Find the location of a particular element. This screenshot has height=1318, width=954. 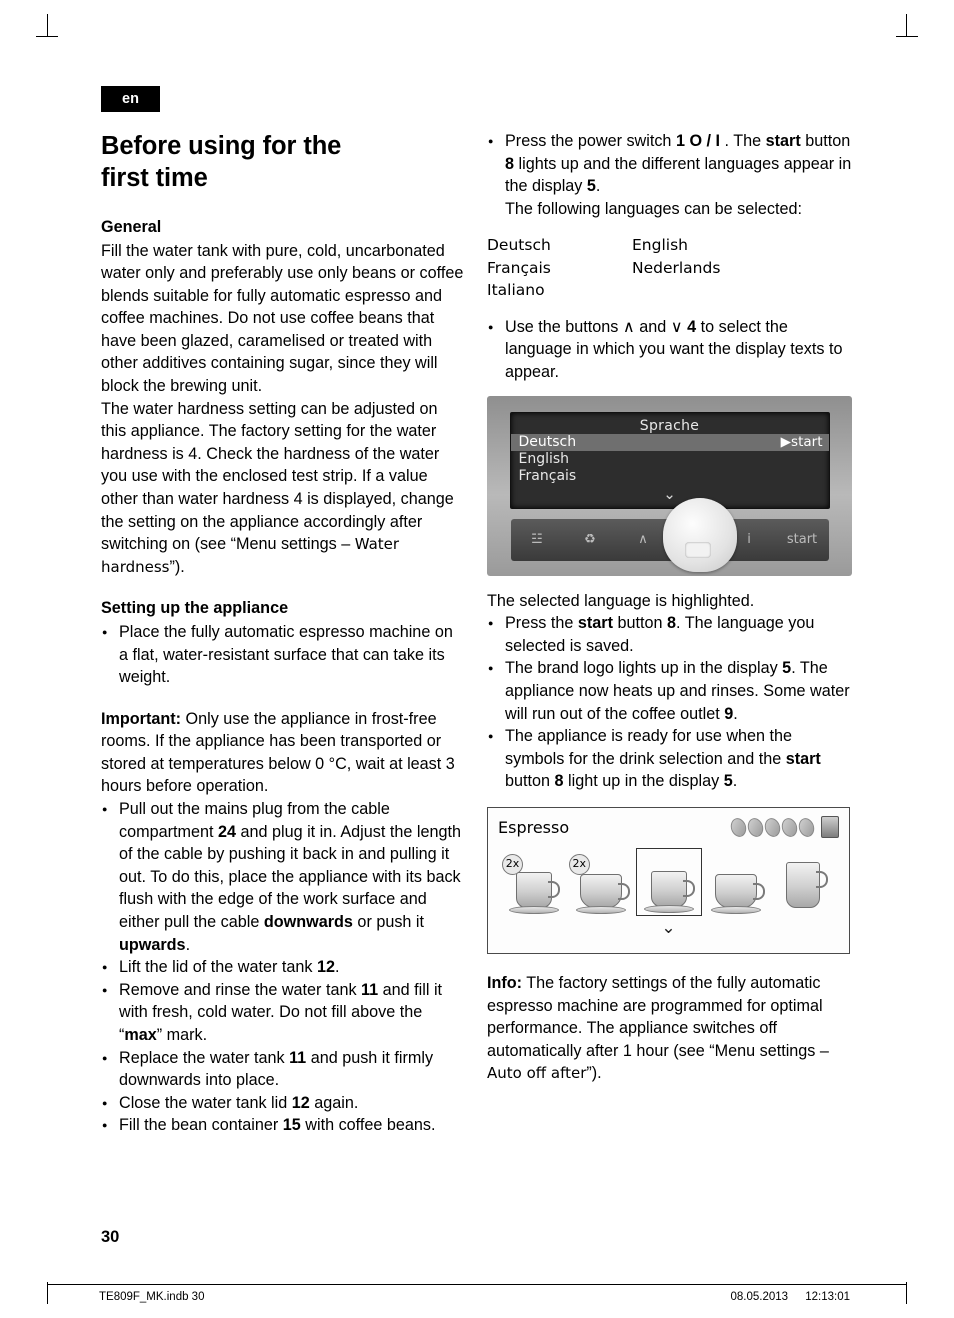

footer-divider is located at coordinates (477, 1284).